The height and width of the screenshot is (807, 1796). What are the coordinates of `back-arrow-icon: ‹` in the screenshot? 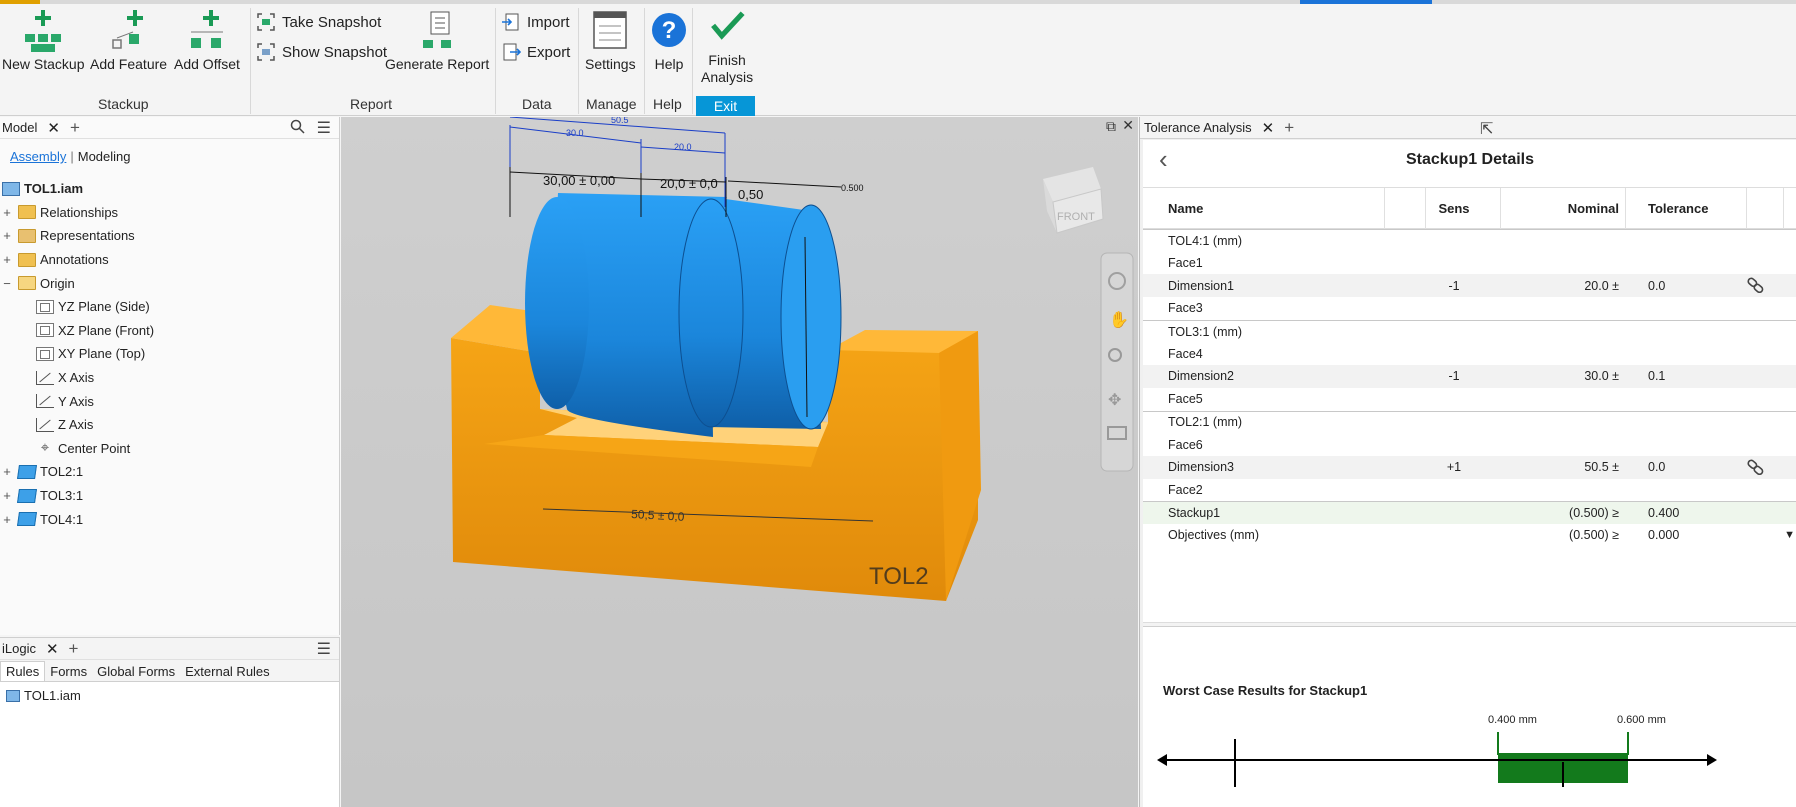 It's located at (1163, 159).